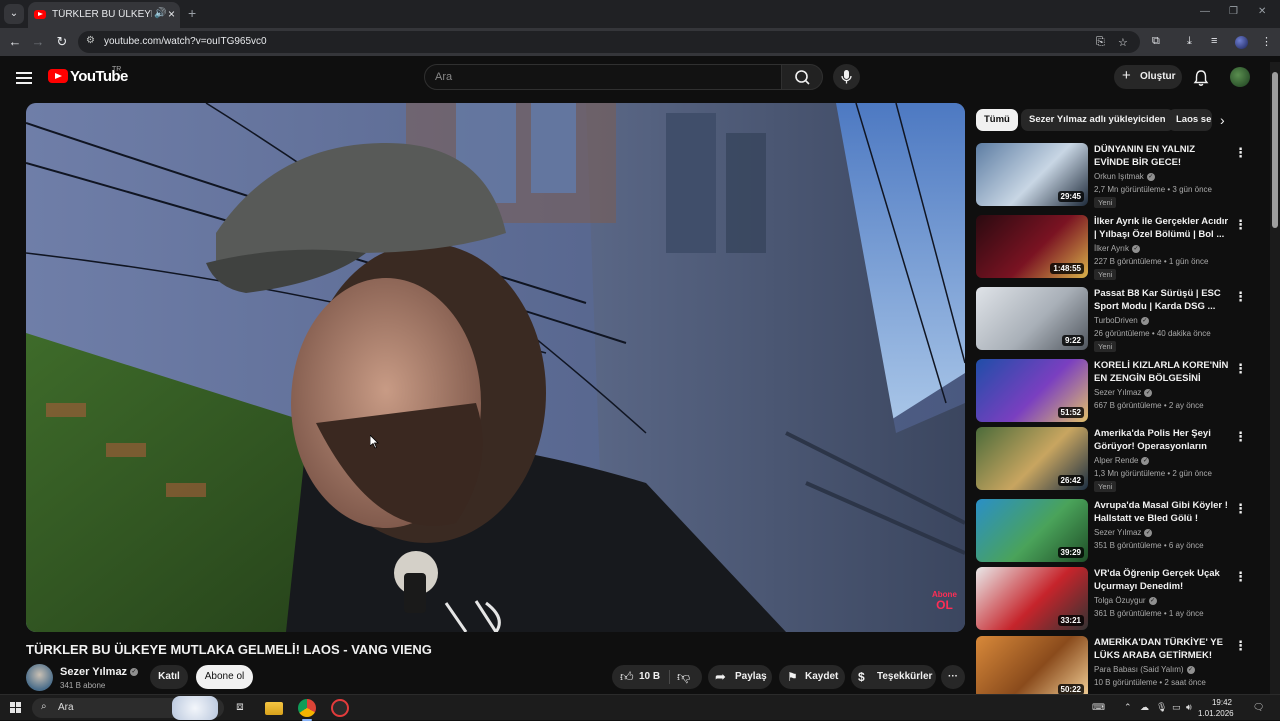 The height and width of the screenshot is (721, 1280). What do you see at coordinates (16, 708) in the screenshot?
I see `windows-start-icon` at bounding box center [16, 708].